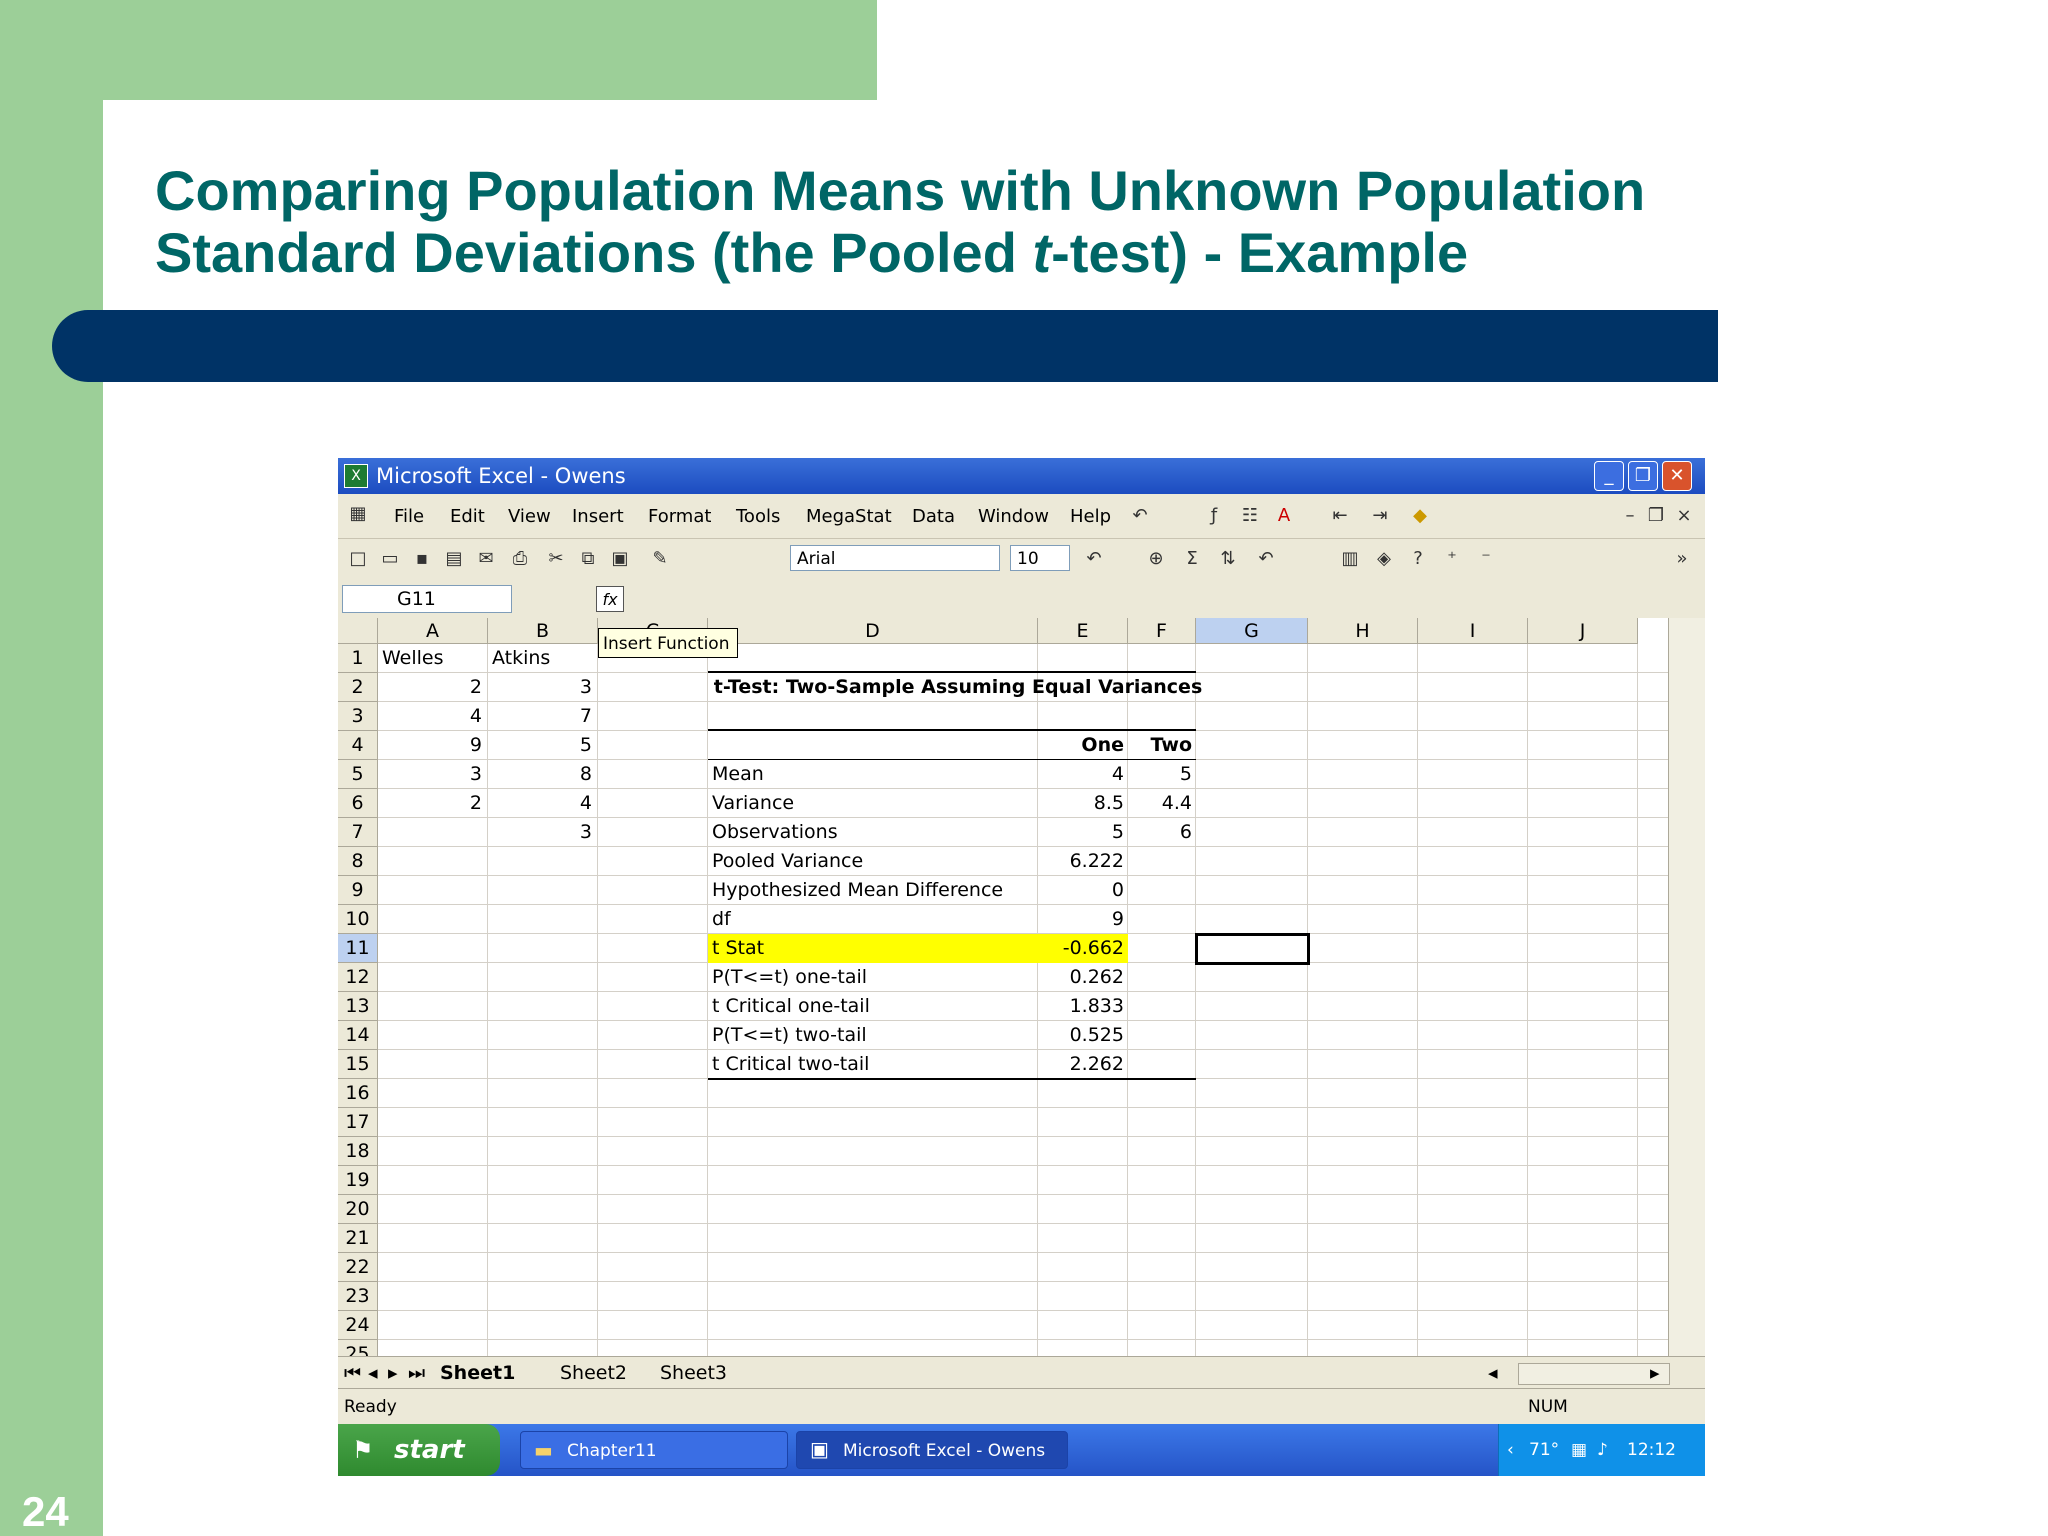 The height and width of the screenshot is (1536, 2048). I want to click on menu-help: Help, so click(1090, 516).